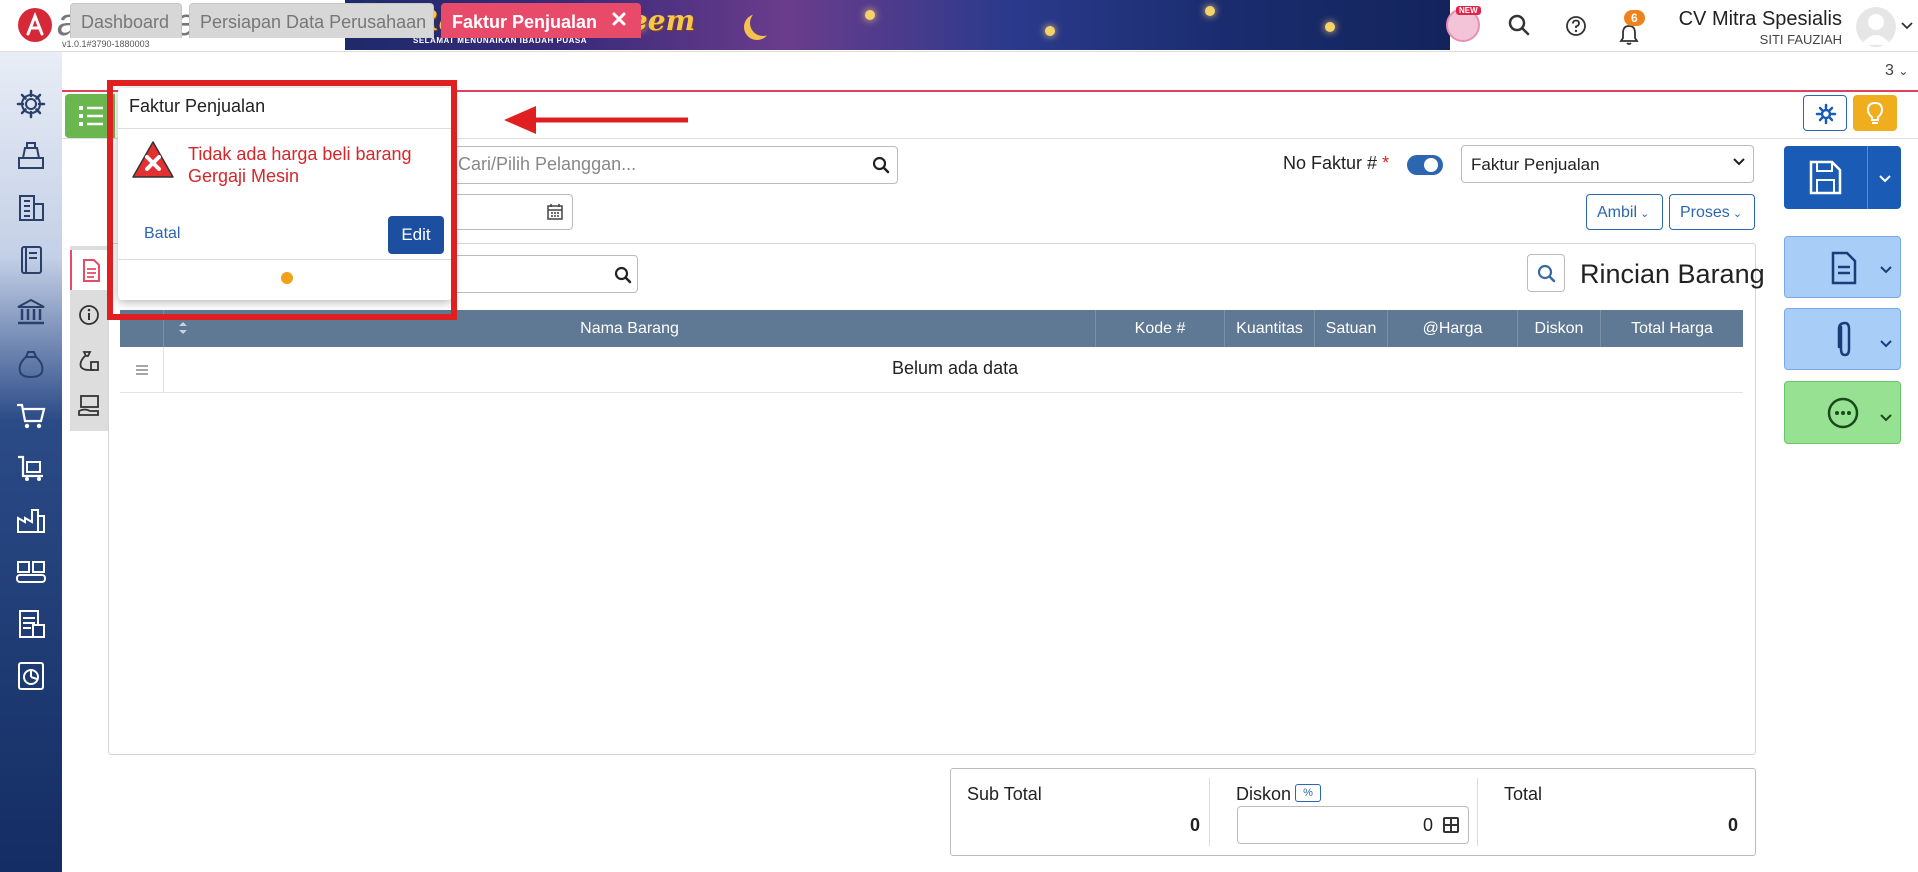 Image resolution: width=1918 pixels, height=872 pixels. Describe the element at coordinates (1712, 212) in the screenshot. I see `proses-button: Proses ⌄` at that location.